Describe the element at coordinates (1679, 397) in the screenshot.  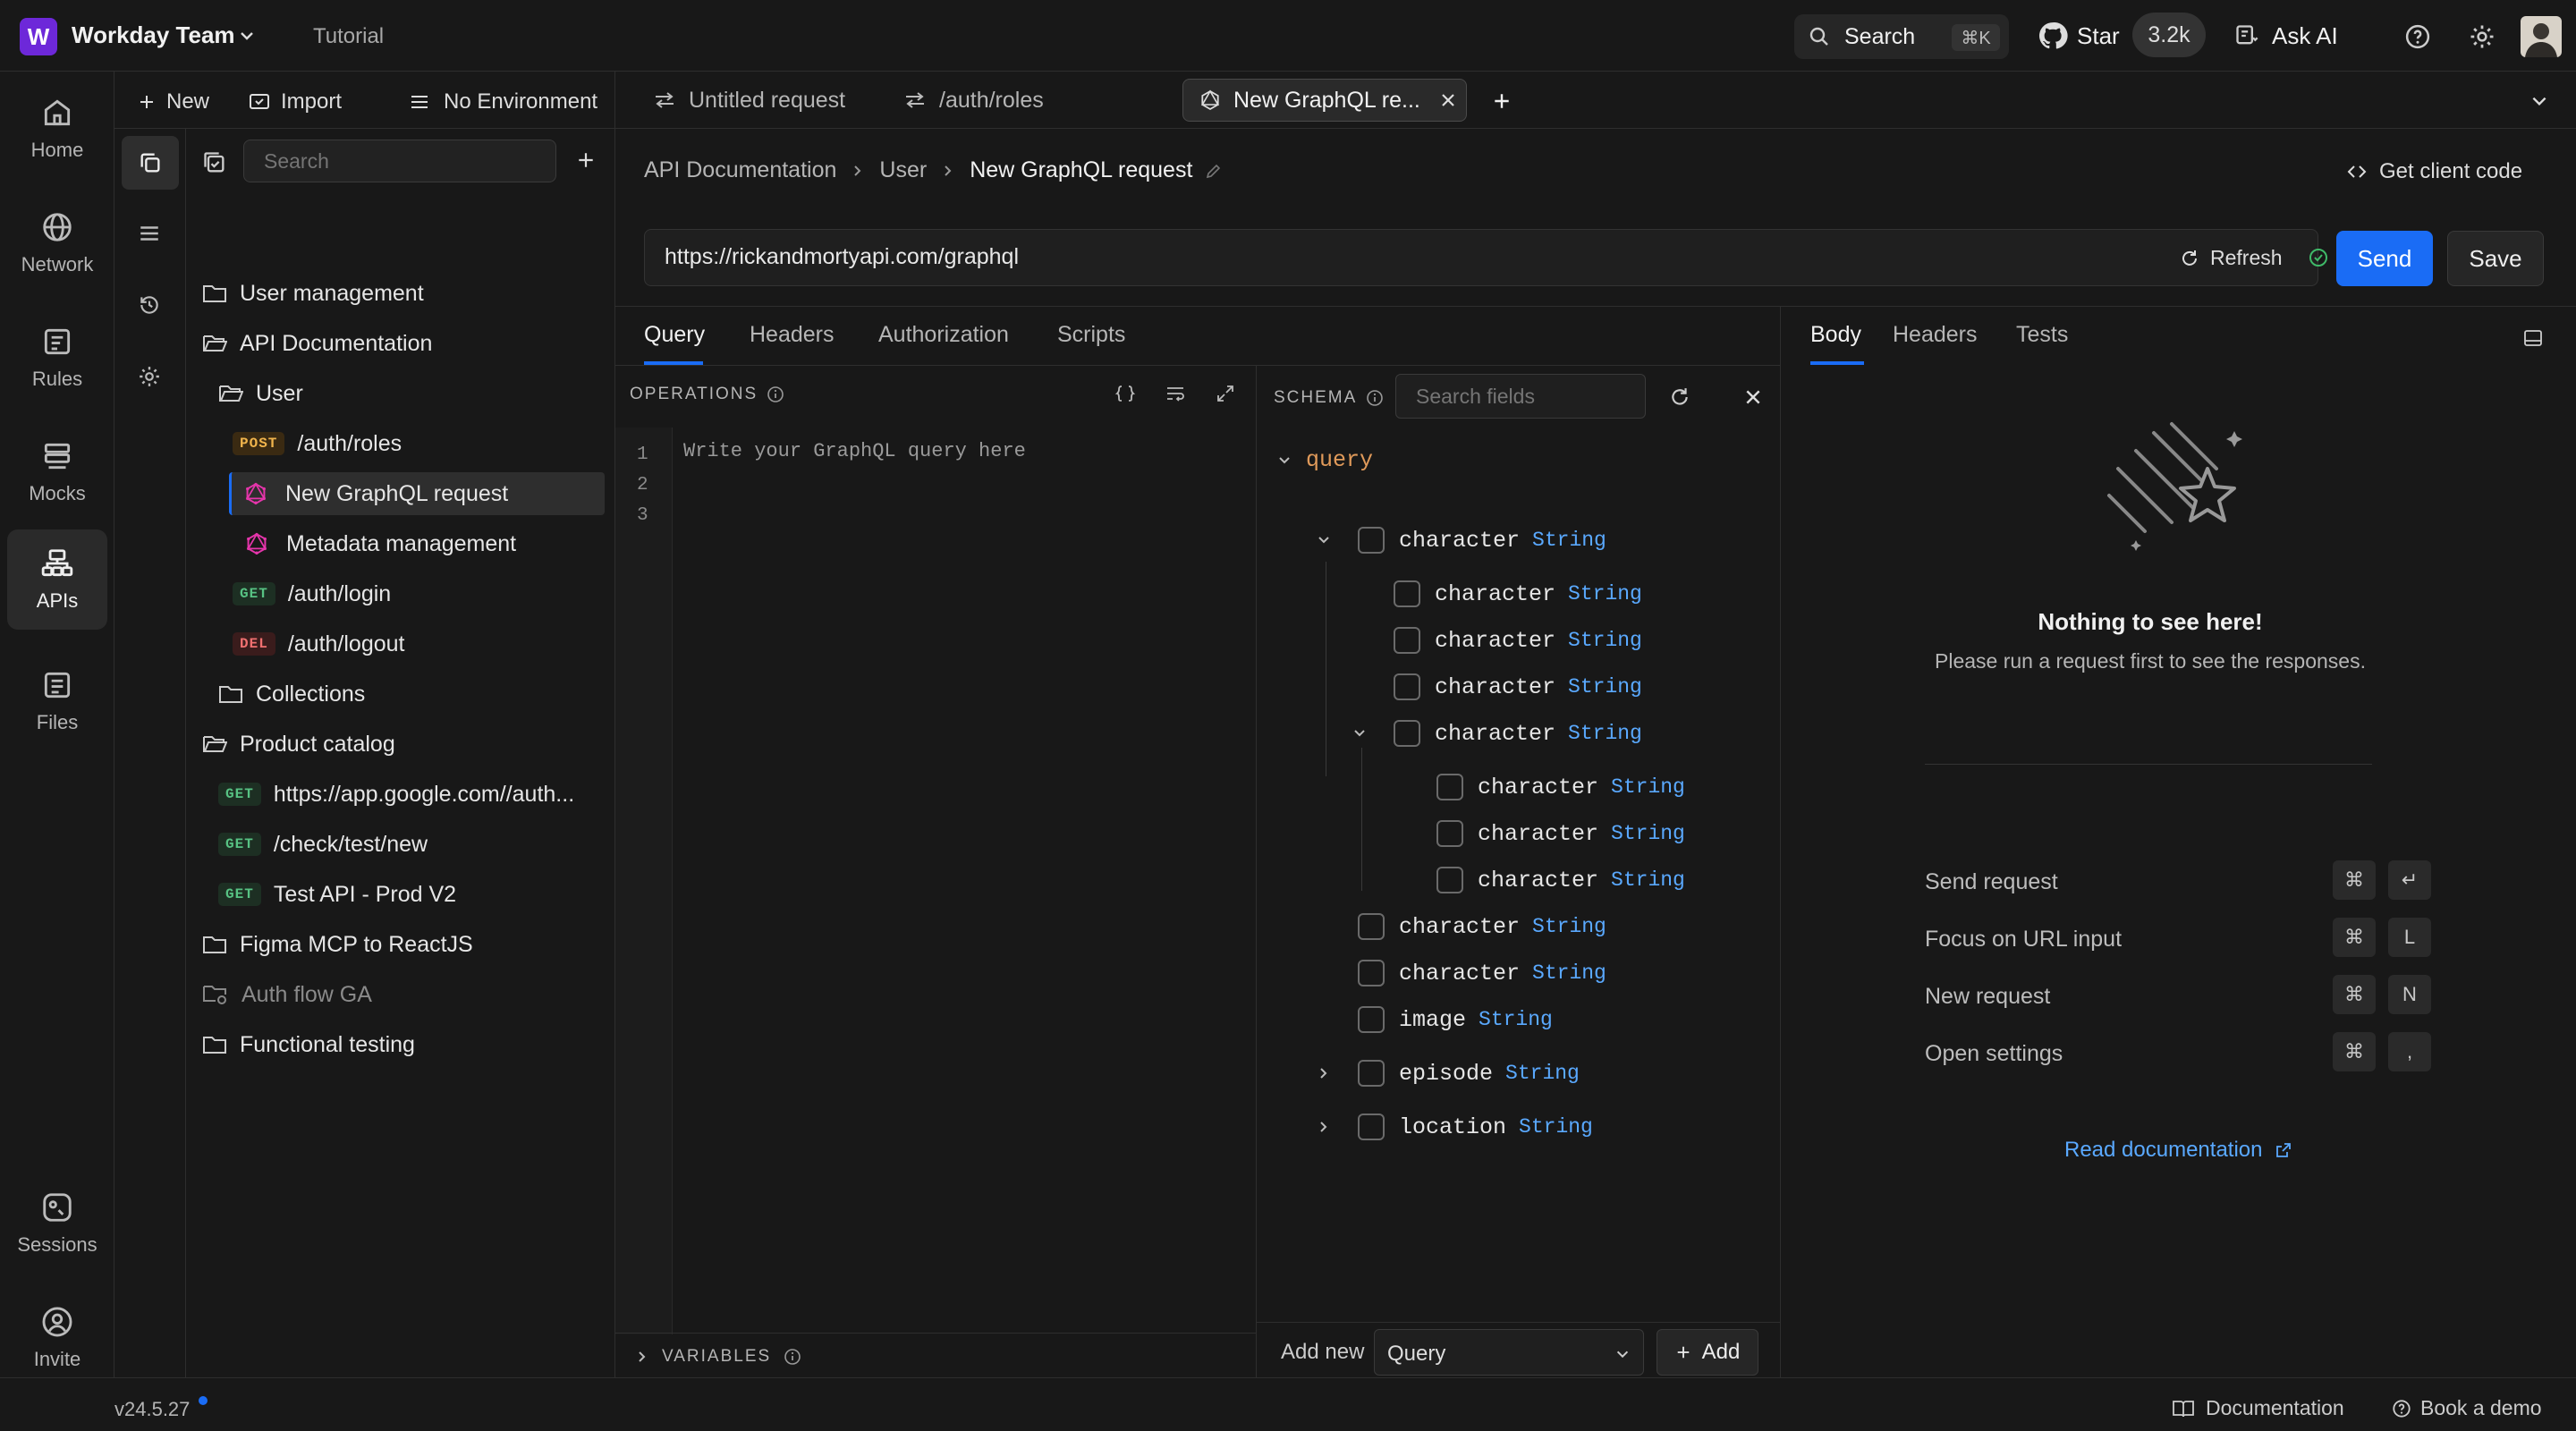
I see `refresh-icon` at that location.